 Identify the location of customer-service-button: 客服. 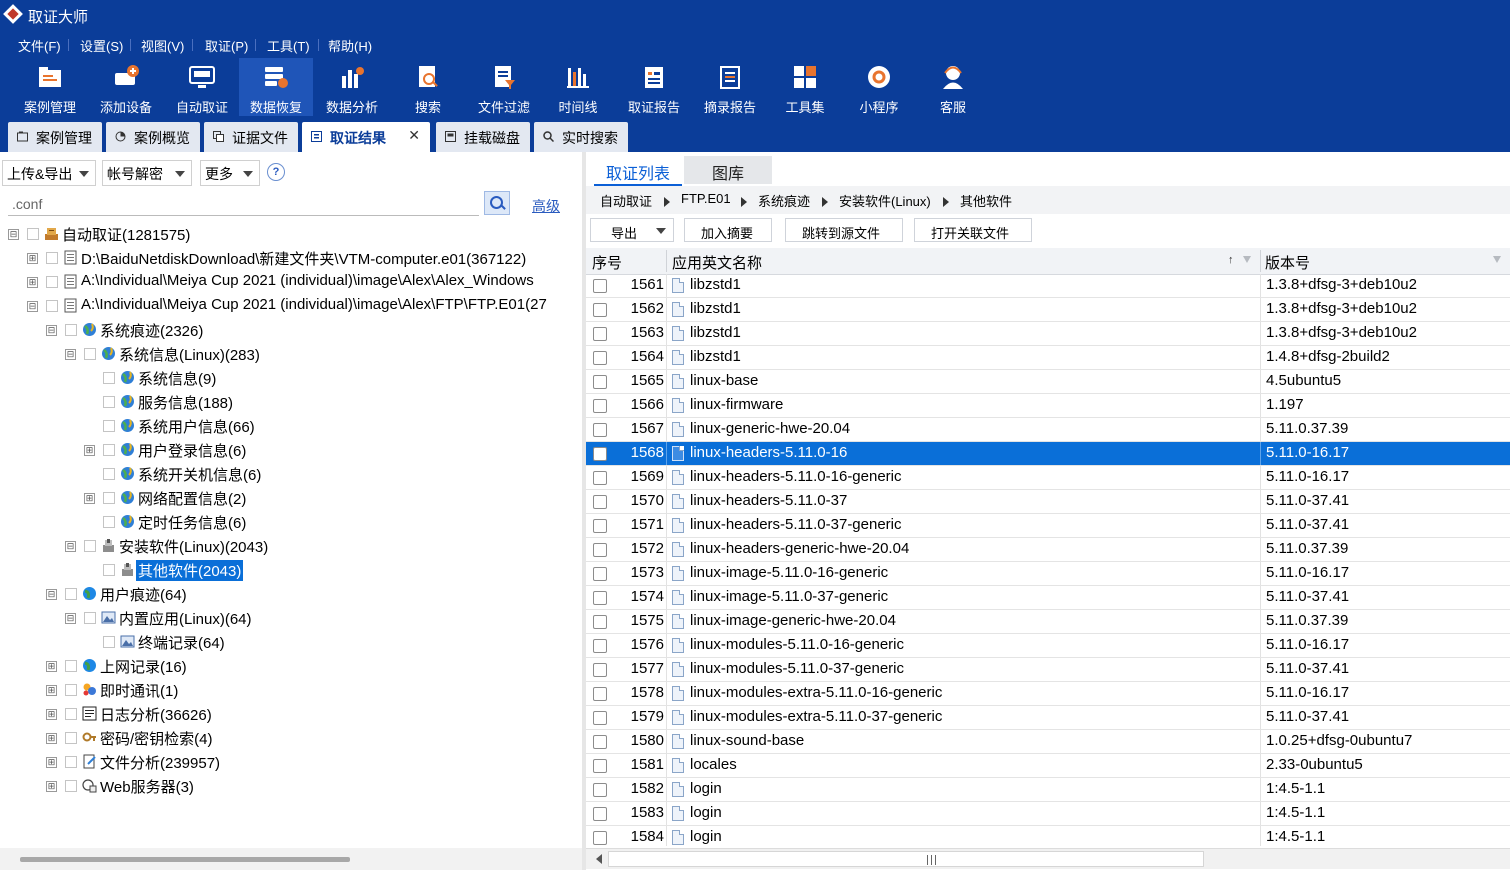
(953, 87).